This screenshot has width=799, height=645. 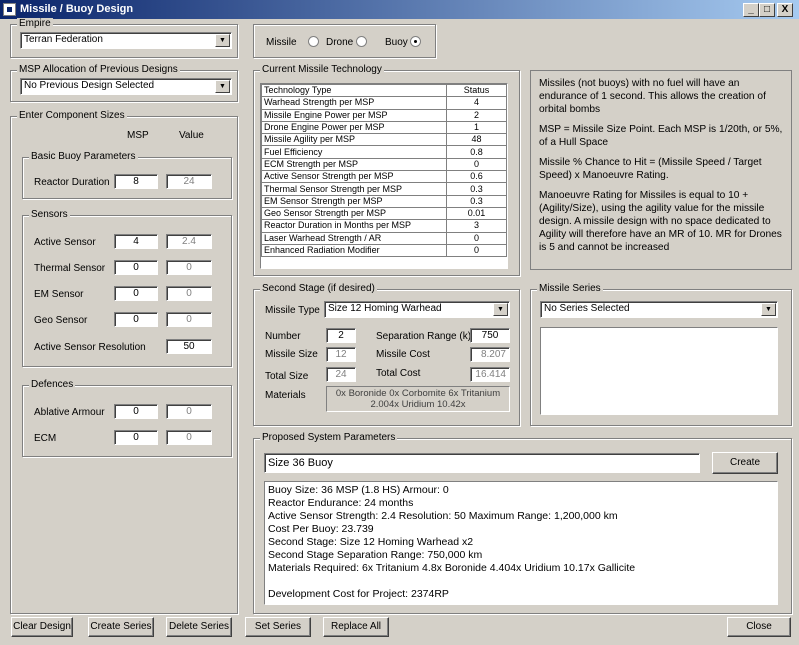 I want to click on table-row: Missile Agility per MSP 48, so click(x=384, y=140).